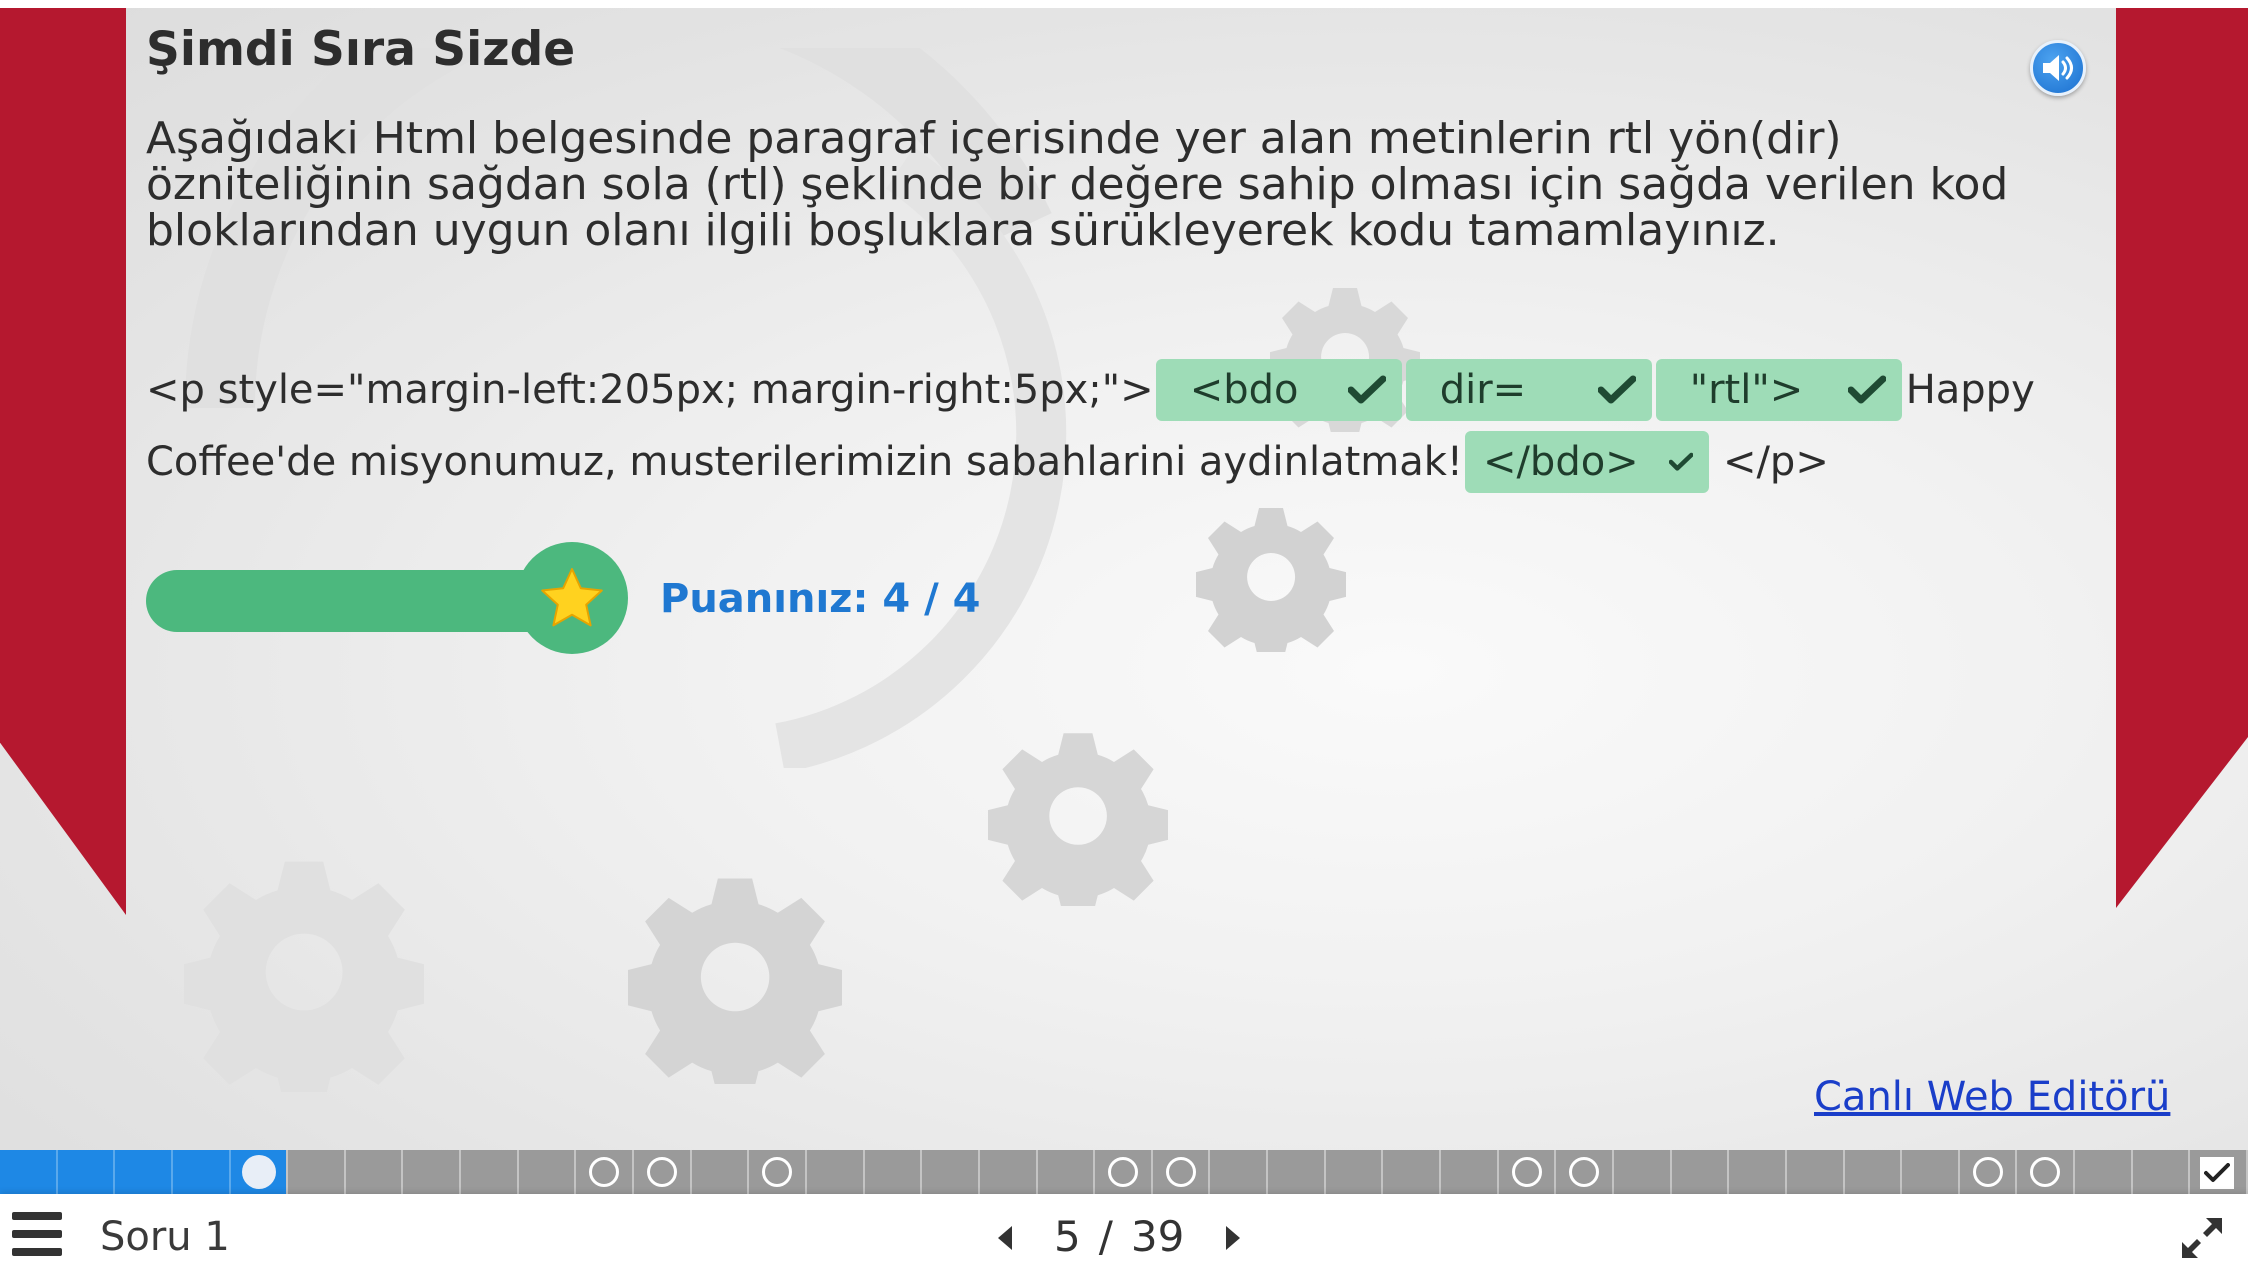 The width and height of the screenshot is (2248, 1286). I want to click on total-pages: 39, so click(1157, 1236).